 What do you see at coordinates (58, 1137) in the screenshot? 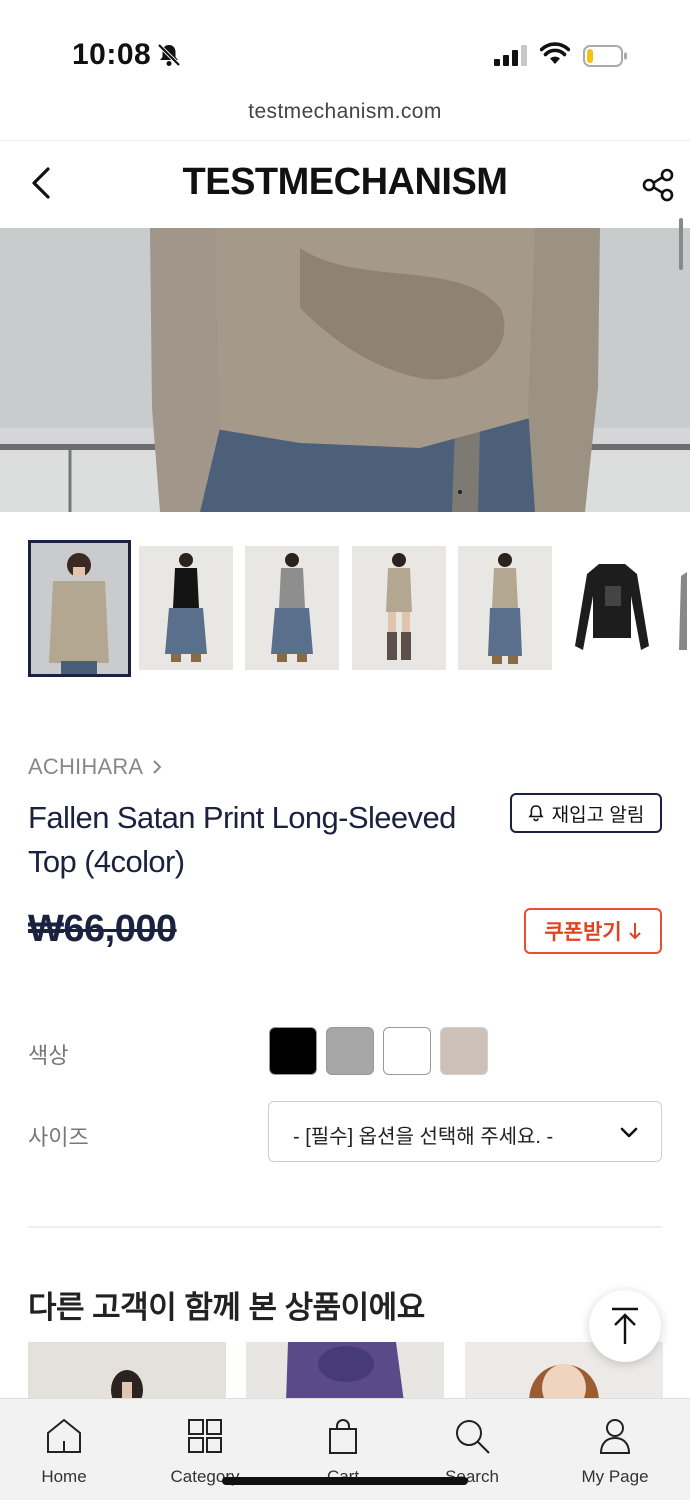
I see `size-option-label: 사이즈` at bounding box center [58, 1137].